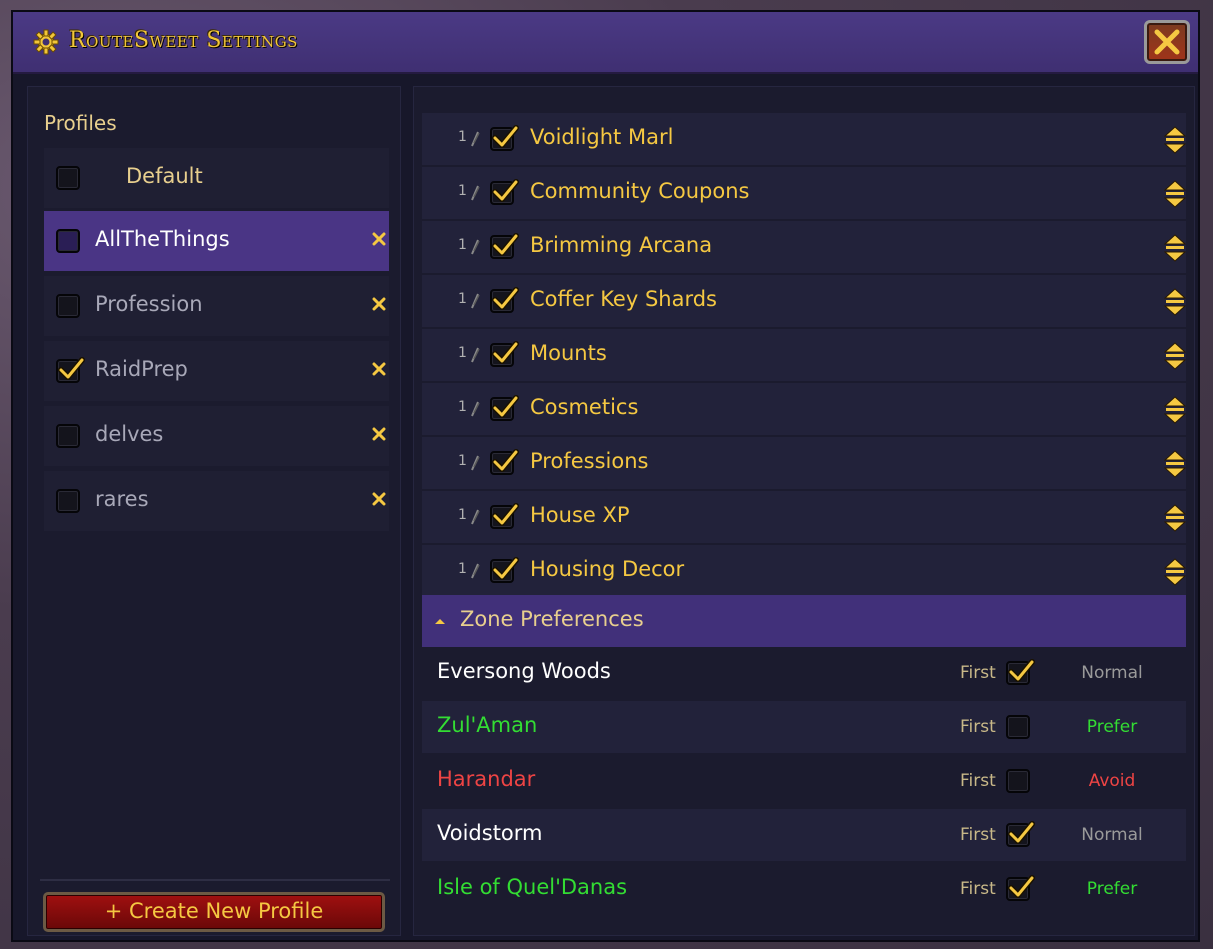 The height and width of the screenshot is (949, 1213). I want to click on category-row: 1 Cosmetics, so click(804, 409).